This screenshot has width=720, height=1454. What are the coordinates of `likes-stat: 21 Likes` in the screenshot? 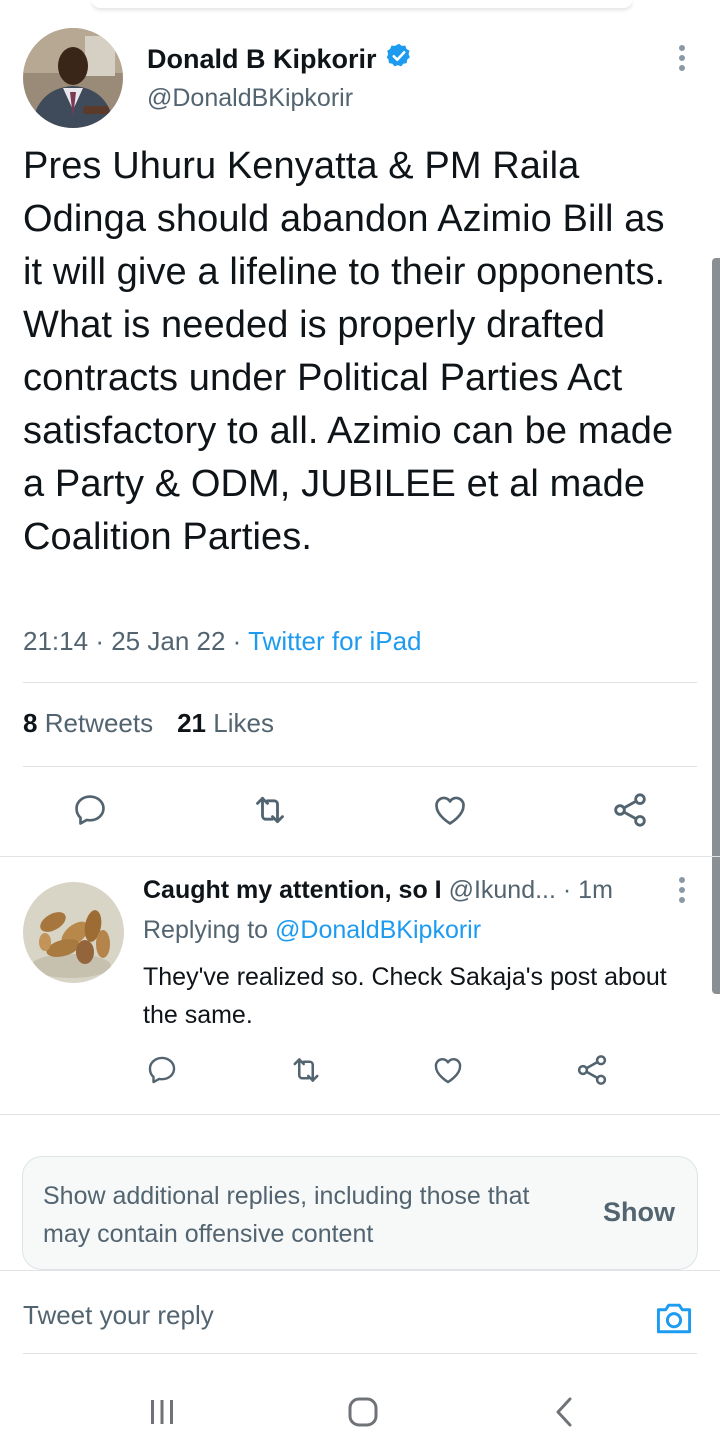 It's located at (225, 723).